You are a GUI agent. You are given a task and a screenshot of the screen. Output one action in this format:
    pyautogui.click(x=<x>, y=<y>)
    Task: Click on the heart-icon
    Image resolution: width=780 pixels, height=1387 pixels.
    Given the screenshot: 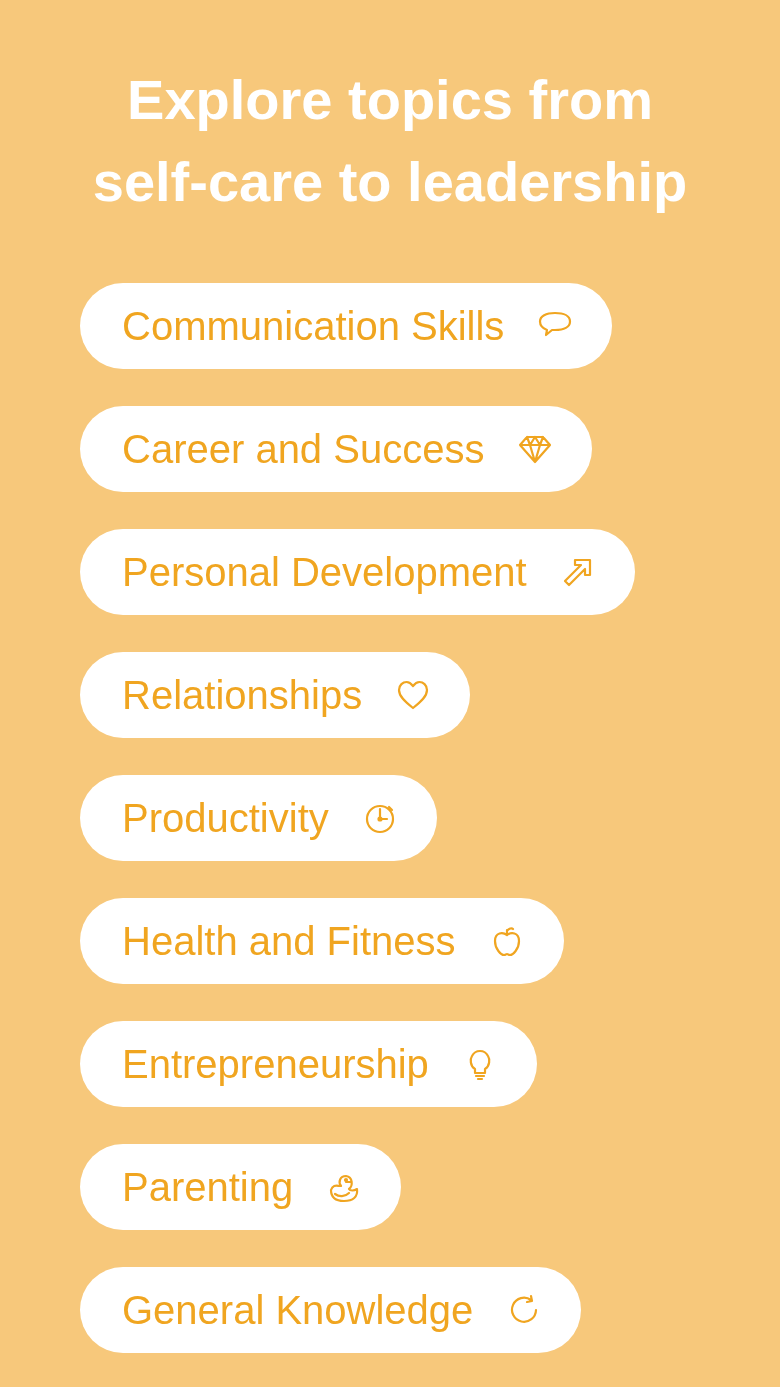 What is the action you would take?
    pyautogui.click(x=413, y=695)
    